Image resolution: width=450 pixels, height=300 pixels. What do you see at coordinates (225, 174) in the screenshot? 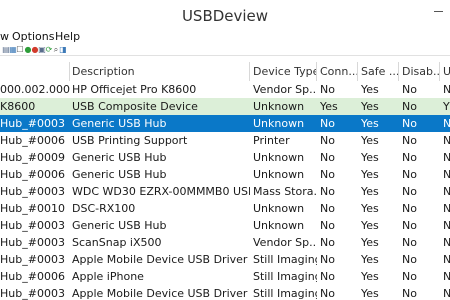
I see `table-row: Hub_#0006 Generic USB Hub Unknown No Yes No N` at bounding box center [225, 174].